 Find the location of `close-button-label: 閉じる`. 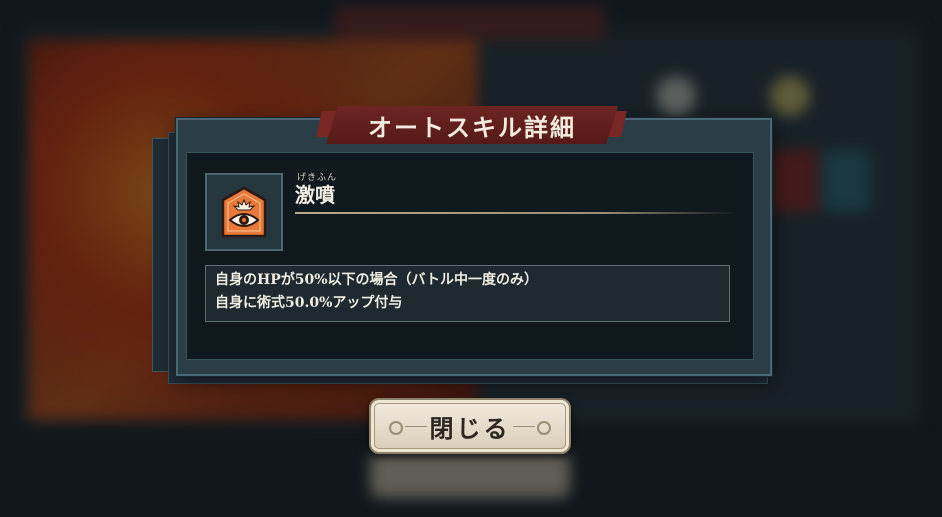

close-button-label: 閉じる is located at coordinates (470, 428).